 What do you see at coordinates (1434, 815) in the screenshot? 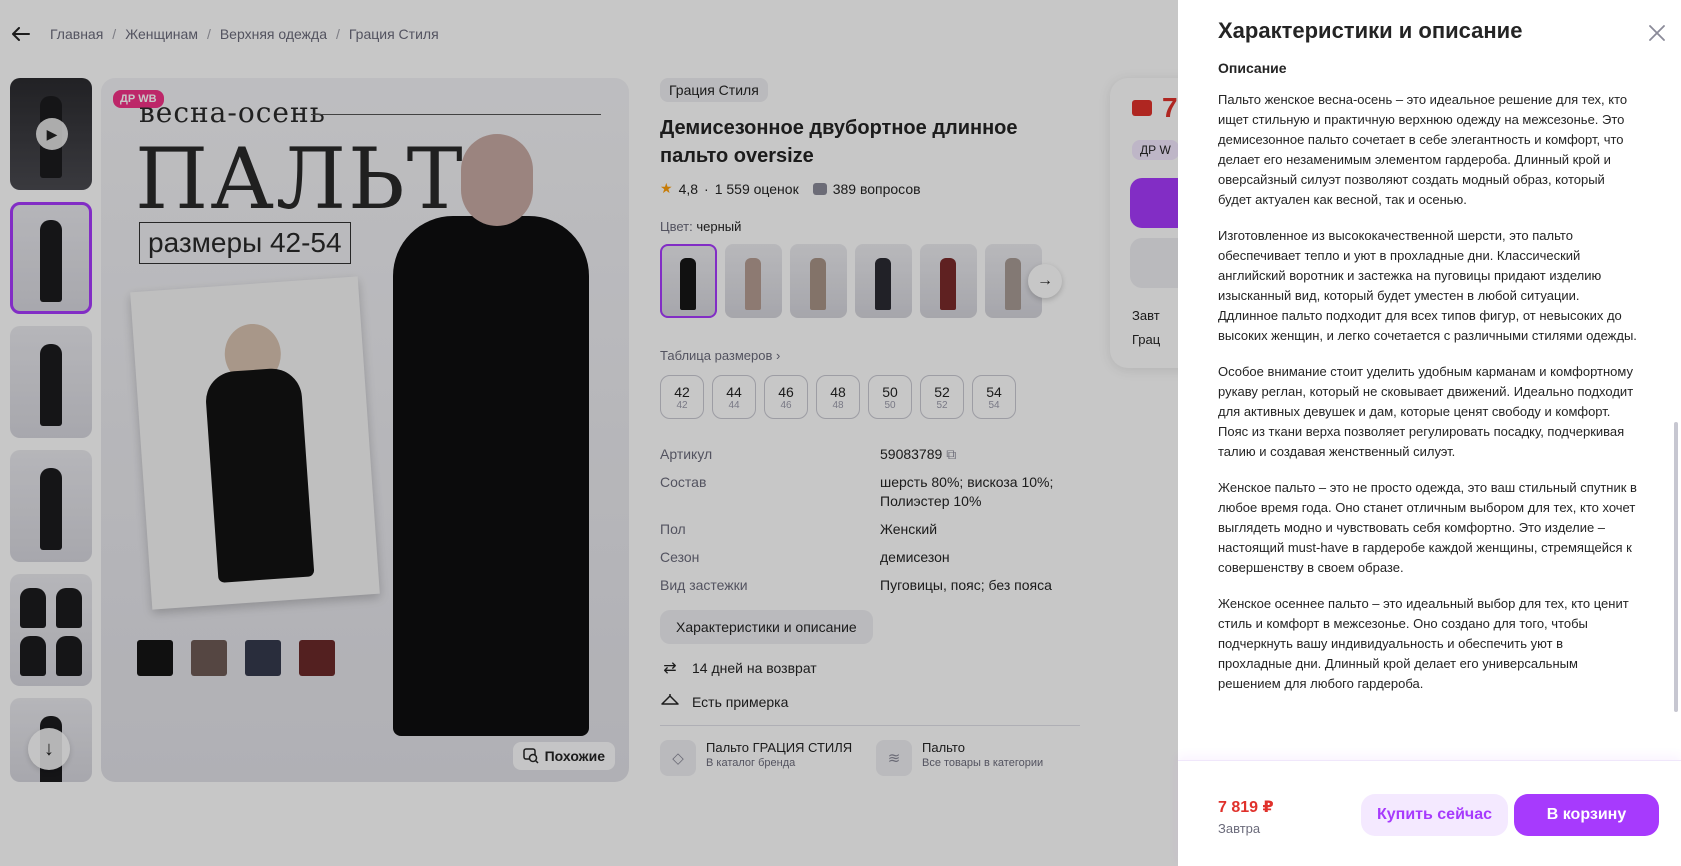
I see `buy-now-button: Купить сейчас` at bounding box center [1434, 815].